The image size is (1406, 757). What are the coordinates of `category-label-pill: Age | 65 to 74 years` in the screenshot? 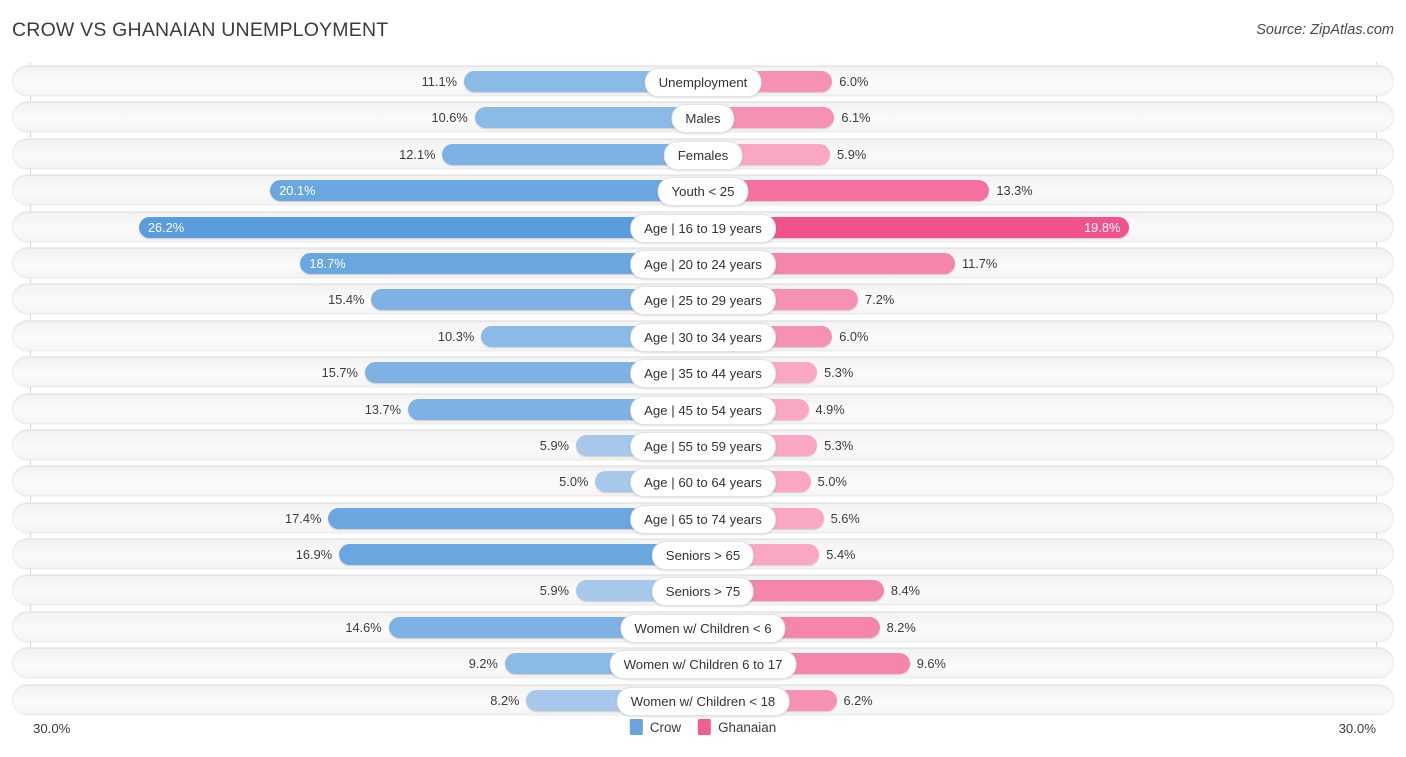 It's located at (703, 519).